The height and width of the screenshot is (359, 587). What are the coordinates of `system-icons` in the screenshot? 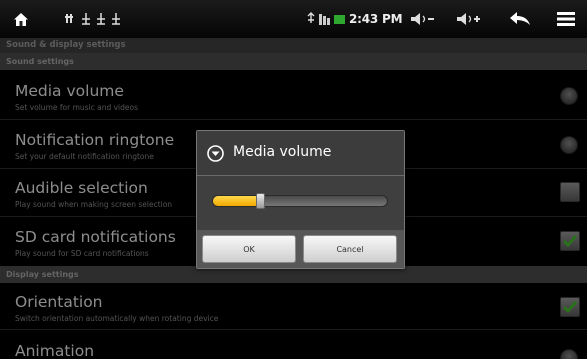 It's located at (327, 19).